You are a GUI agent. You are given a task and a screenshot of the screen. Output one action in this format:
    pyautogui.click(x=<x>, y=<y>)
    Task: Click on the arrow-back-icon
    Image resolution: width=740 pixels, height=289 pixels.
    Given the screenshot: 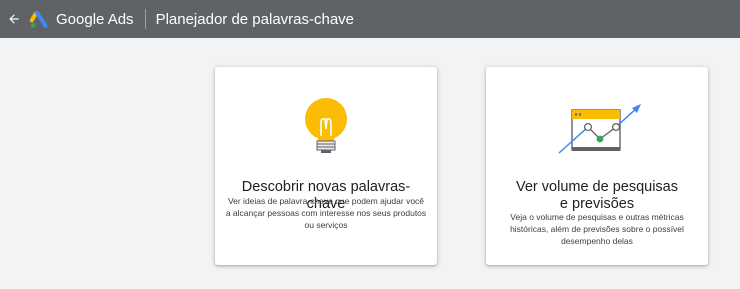 What is the action you would take?
    pyautogui.click(x=14, y=19)
    